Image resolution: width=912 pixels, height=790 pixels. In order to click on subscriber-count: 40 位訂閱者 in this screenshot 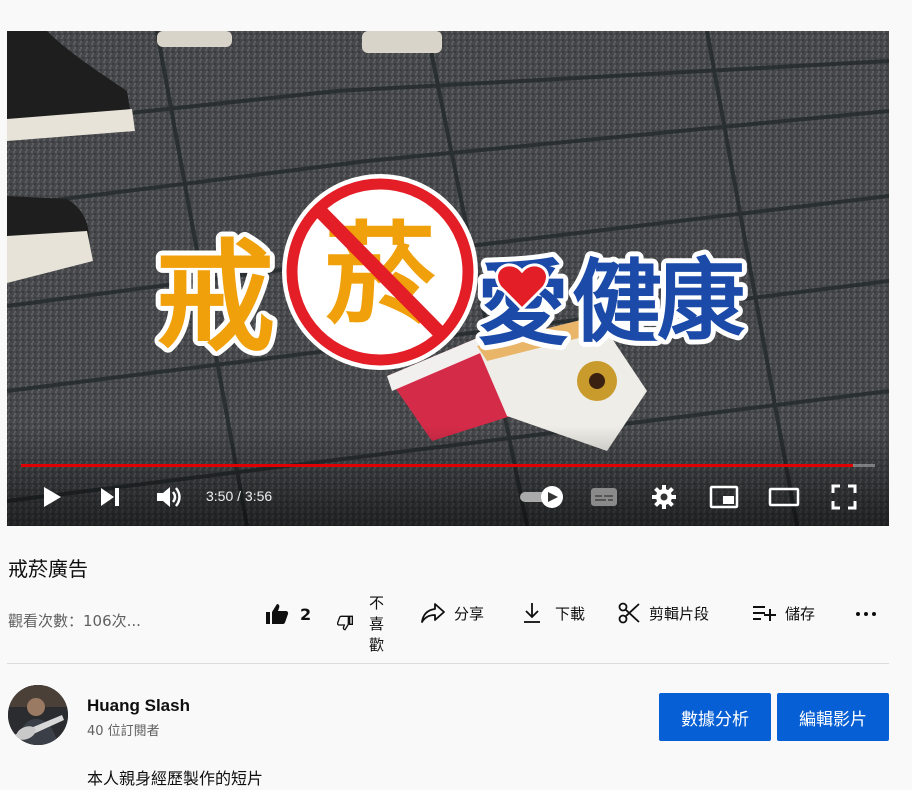, I will do `click(123, 731)`.